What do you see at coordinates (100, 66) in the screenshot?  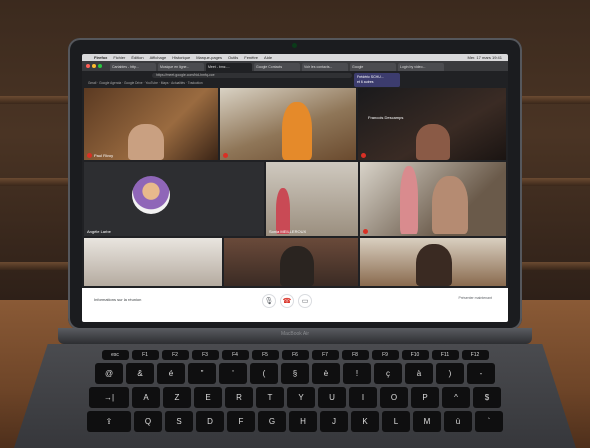 I see `zoom-window-icon` at bounding box center [100, 66].